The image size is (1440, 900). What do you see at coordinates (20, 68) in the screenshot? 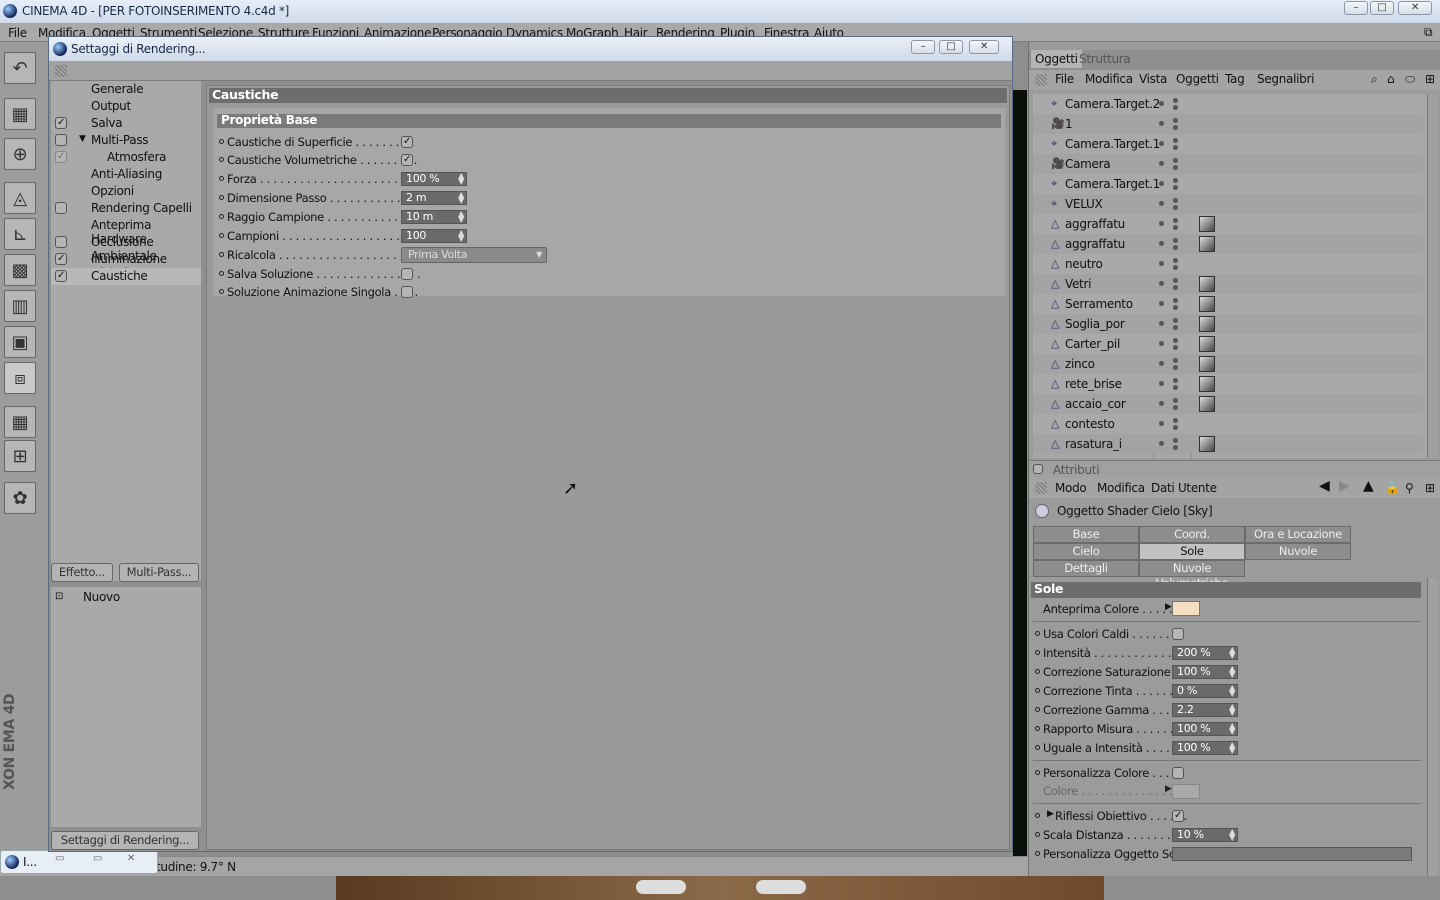
I see `undo-icon: ↶` at bounding box center [20, 68].